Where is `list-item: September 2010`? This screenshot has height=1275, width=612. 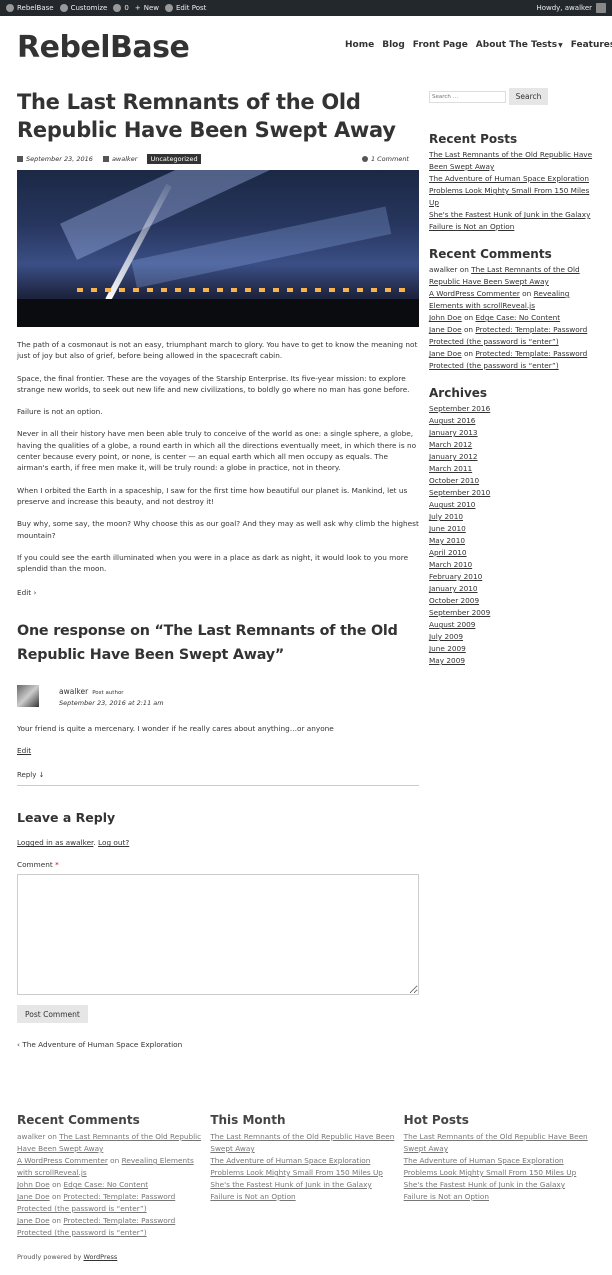 list-item: September 2010 is located at coordinates (513, 493).